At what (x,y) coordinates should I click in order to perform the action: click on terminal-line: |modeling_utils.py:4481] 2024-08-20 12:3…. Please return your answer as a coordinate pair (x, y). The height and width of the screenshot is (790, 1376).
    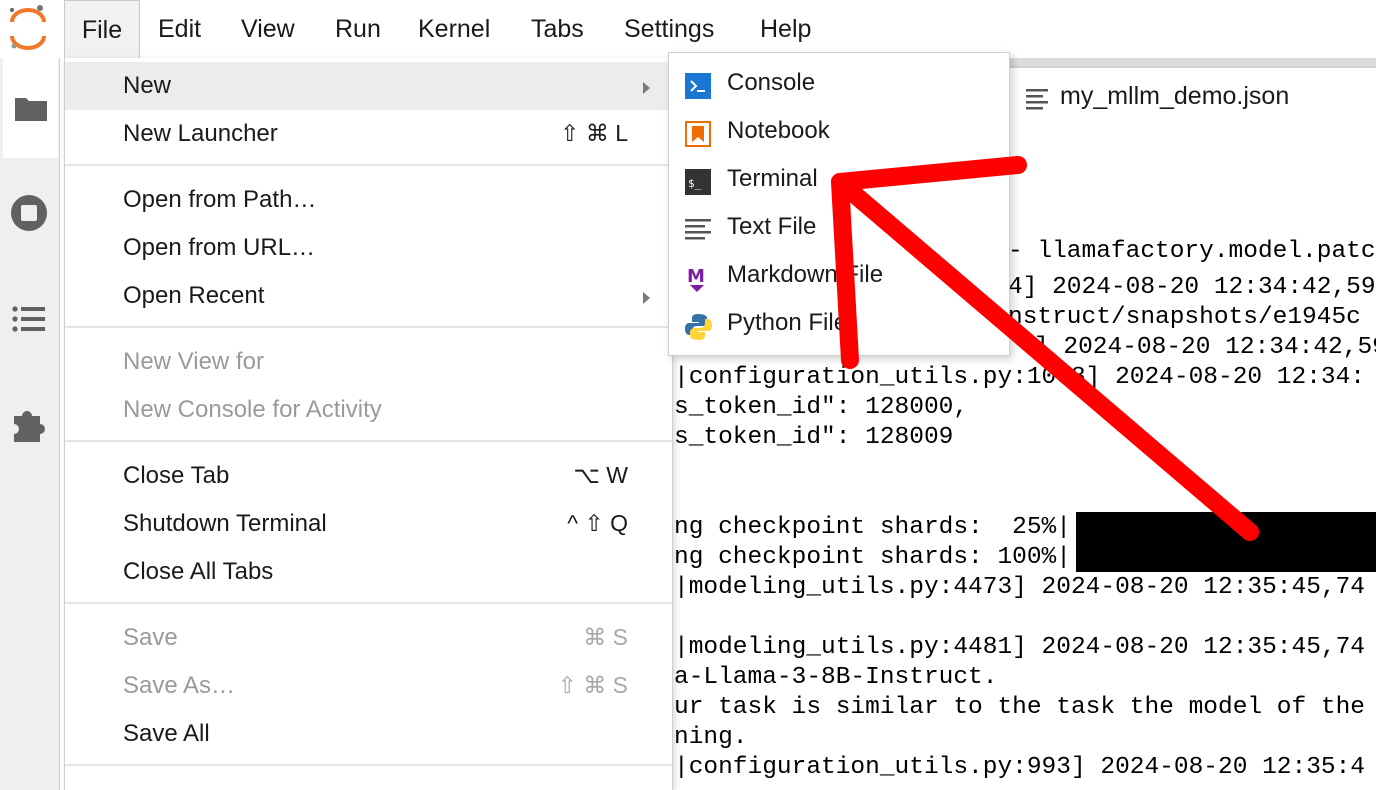
    Looking at the image, I should click on (1020, 647).